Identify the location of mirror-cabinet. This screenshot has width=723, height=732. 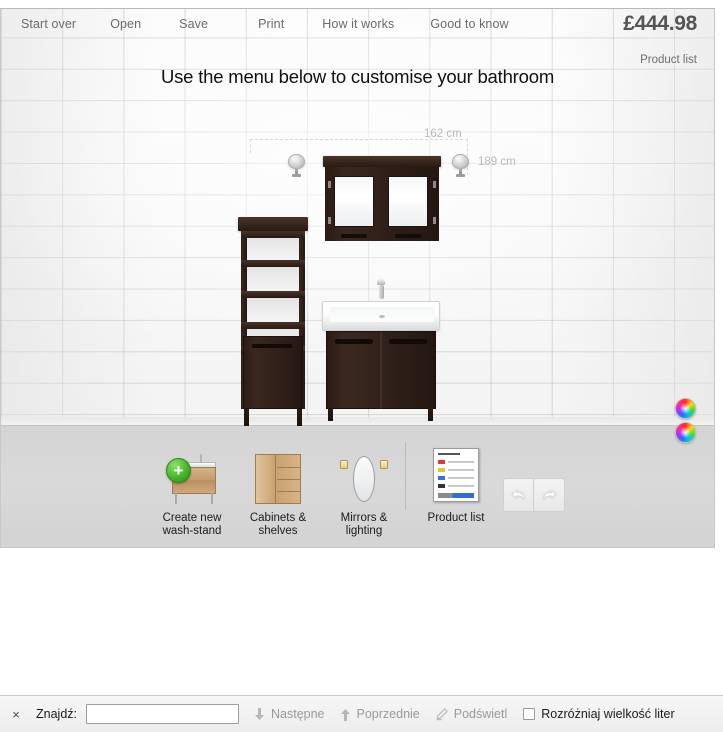
(382, 198).